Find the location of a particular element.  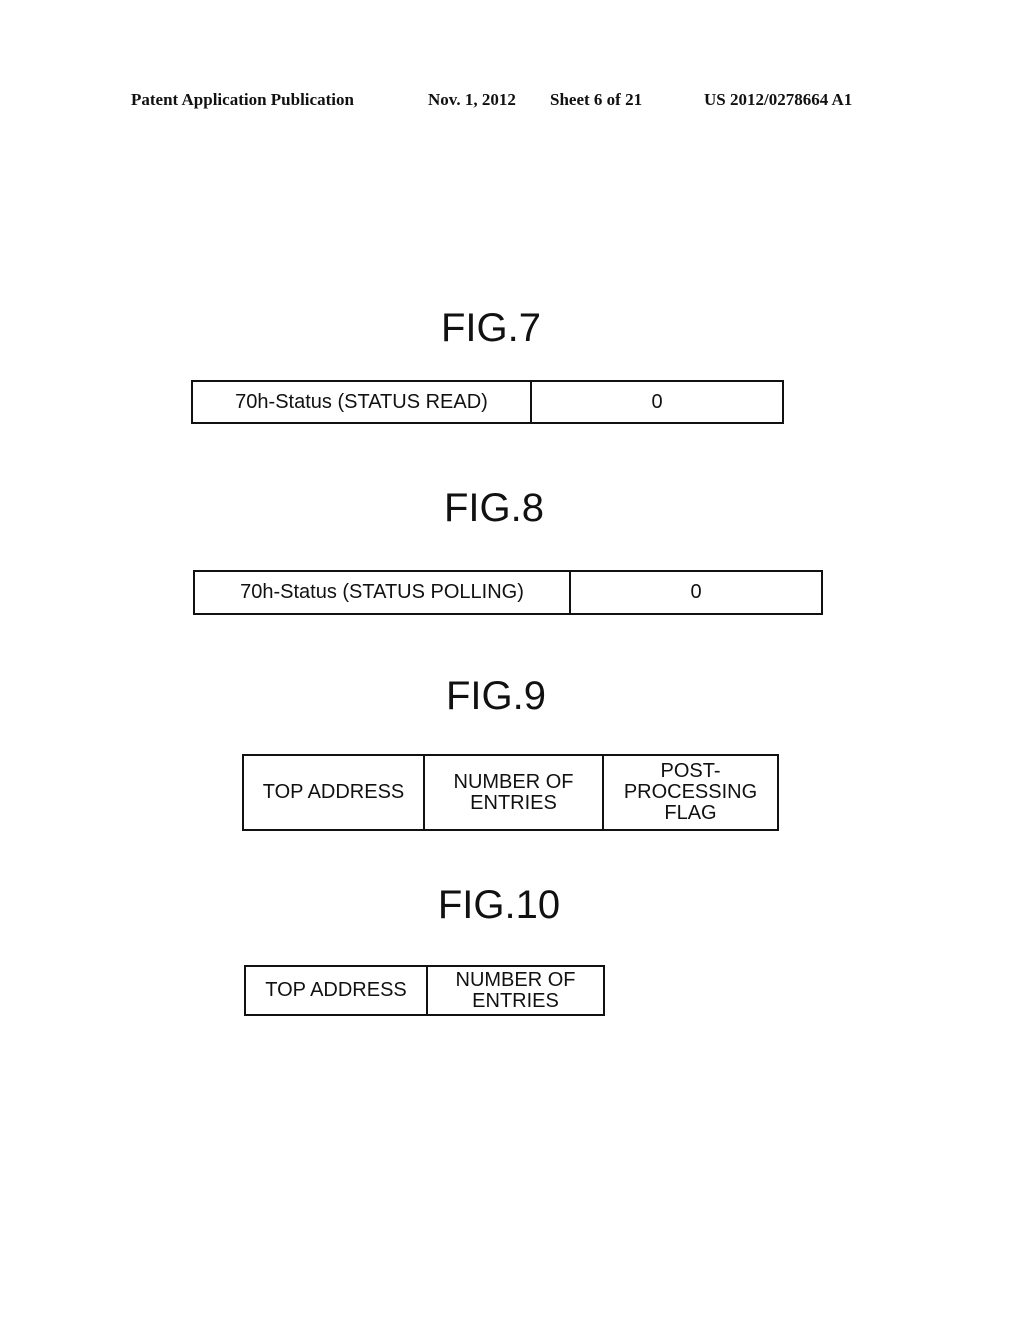

fig8-status-label-cell: 70h-Status (STATUS POLLING) is located at coordinates (382, 592).